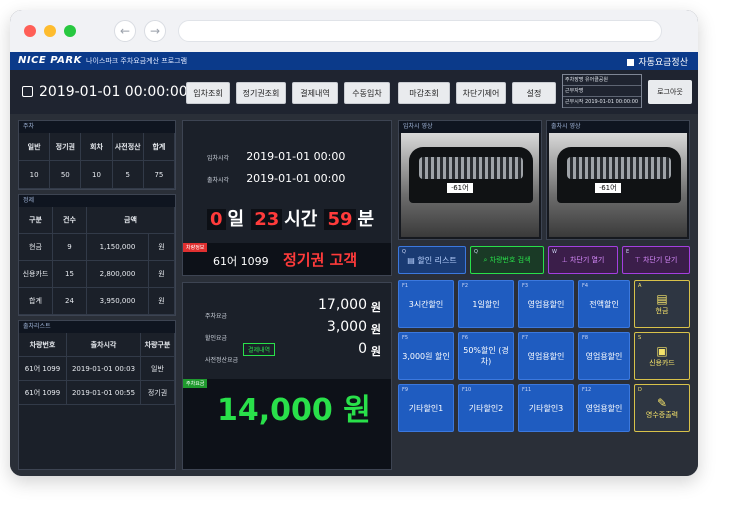  Describe the element at coordinates (36, 274) in the screenshot. I see `table-cell: 신용카드` at that location.